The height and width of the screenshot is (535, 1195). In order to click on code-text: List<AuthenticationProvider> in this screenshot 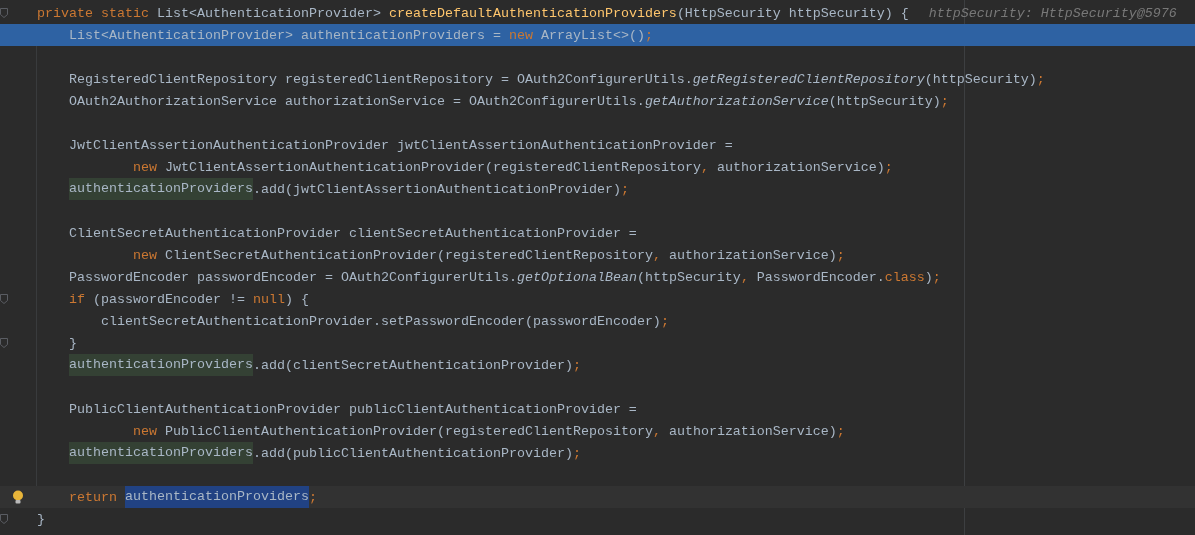, I will do `click(269, 13)`.